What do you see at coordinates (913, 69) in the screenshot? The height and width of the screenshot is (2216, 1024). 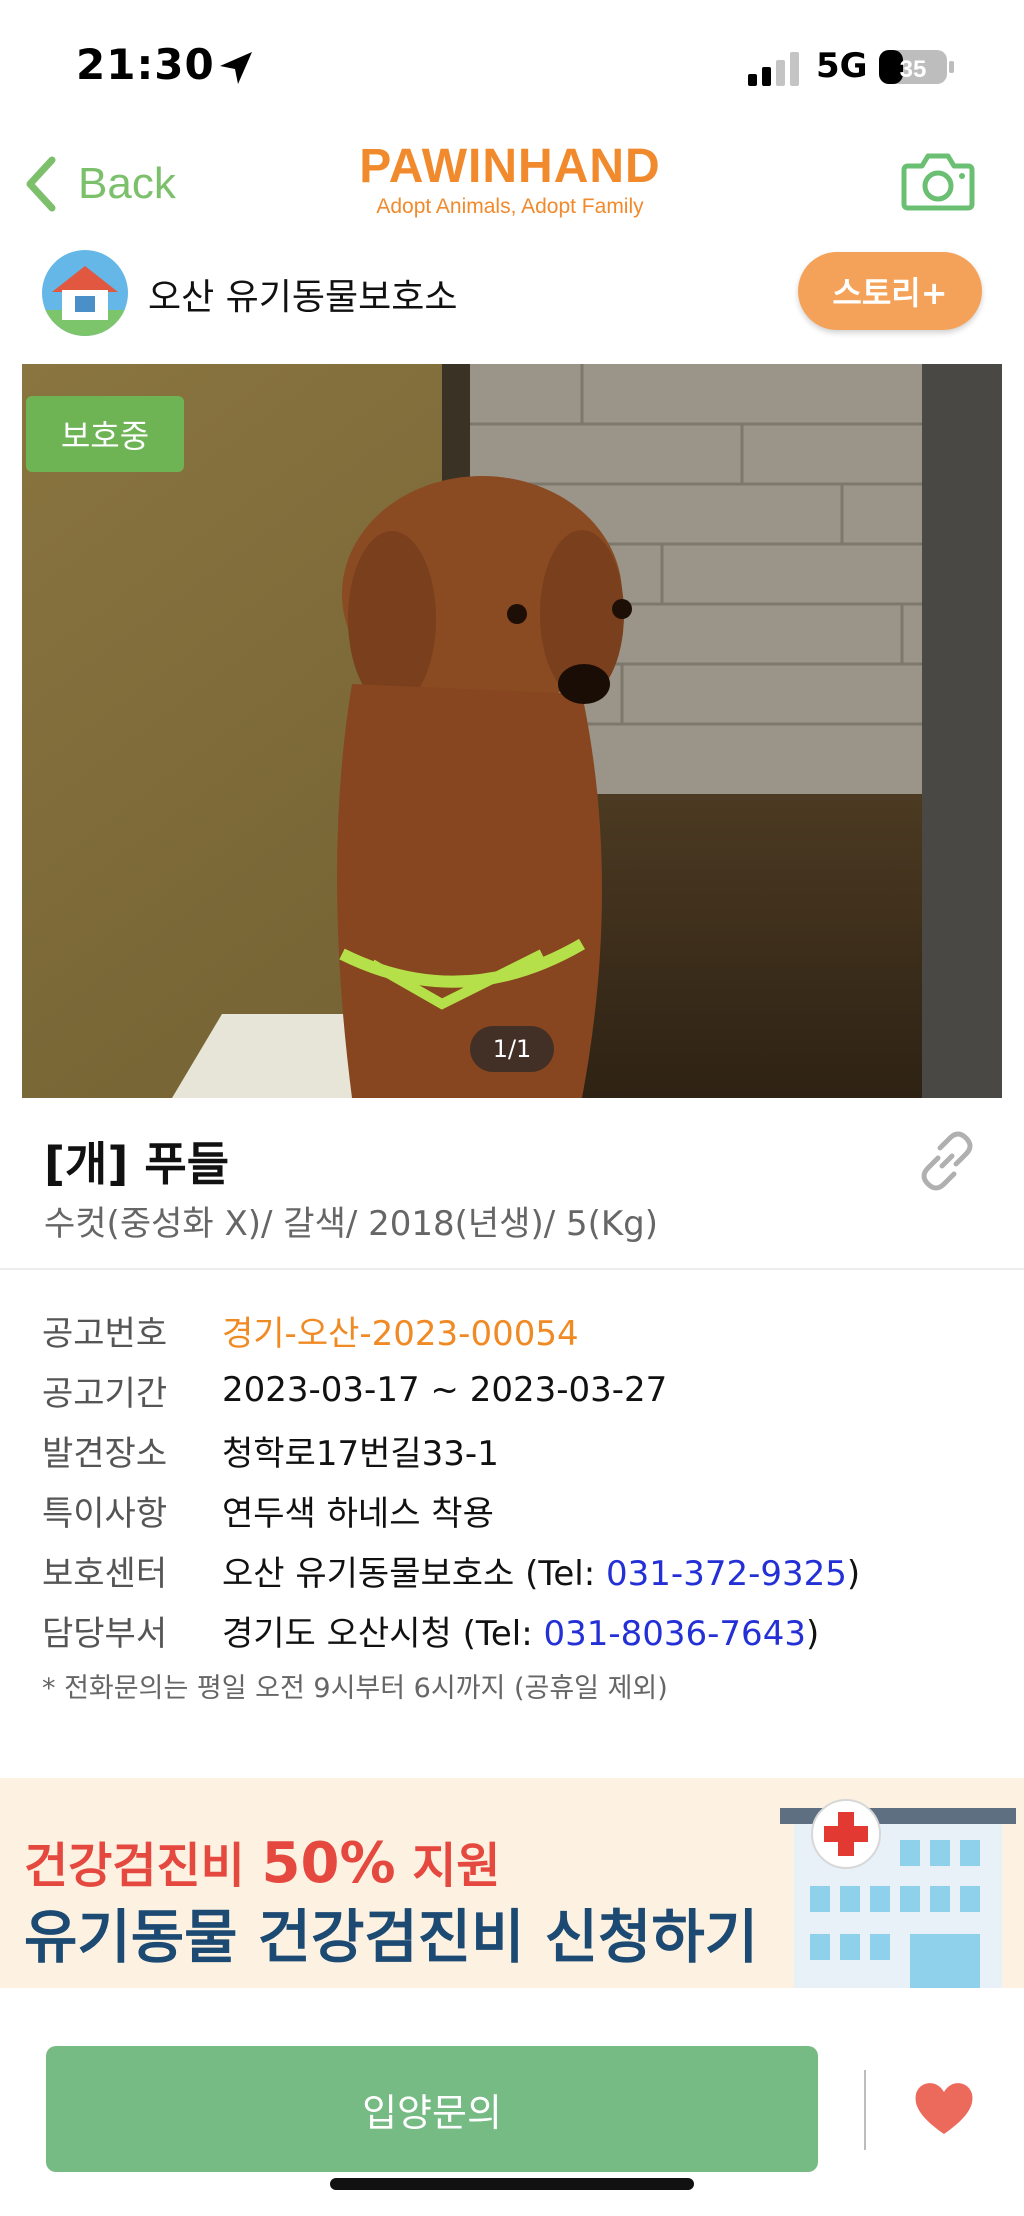 I see `battery-level: 35` at bounding box center [913, 69].